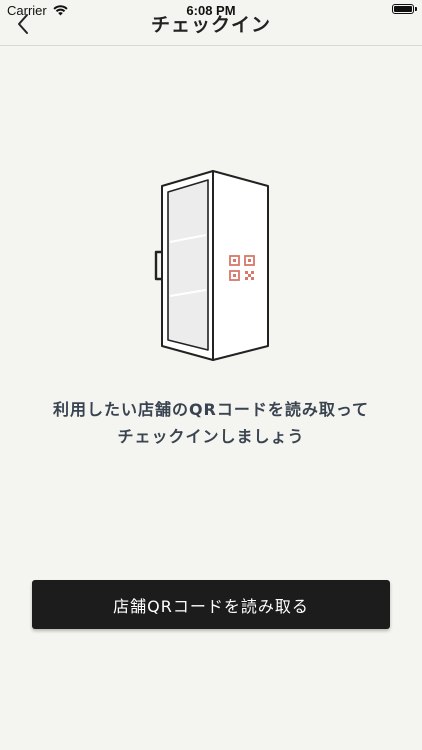  I want to click on scan-qr-button: 店舗QRコードを読み取る, so click(211, 604).